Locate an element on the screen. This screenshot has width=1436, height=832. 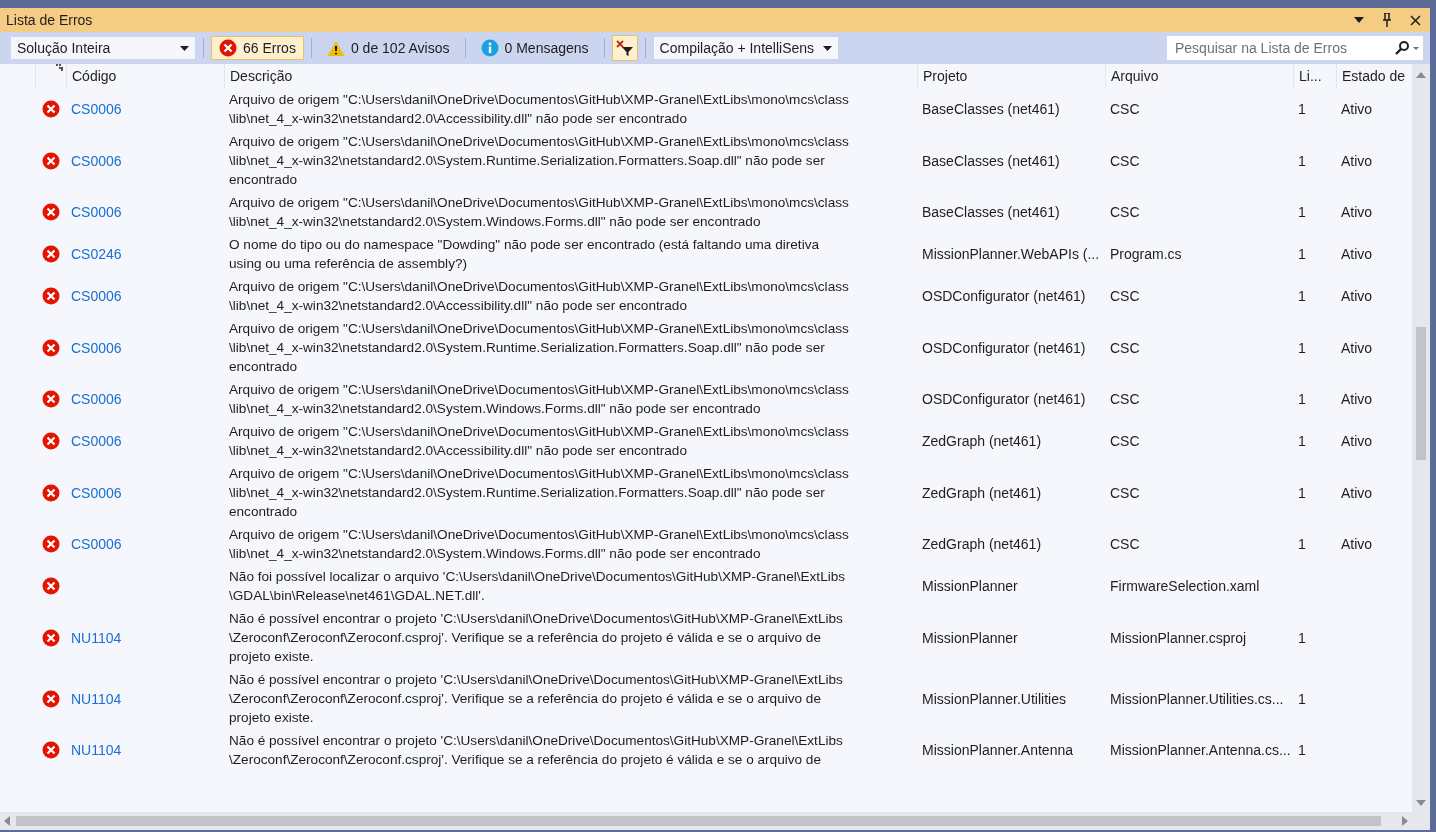
build-source-dropdown: Compilação + IntelliSens is located at coordinates (745, 48).